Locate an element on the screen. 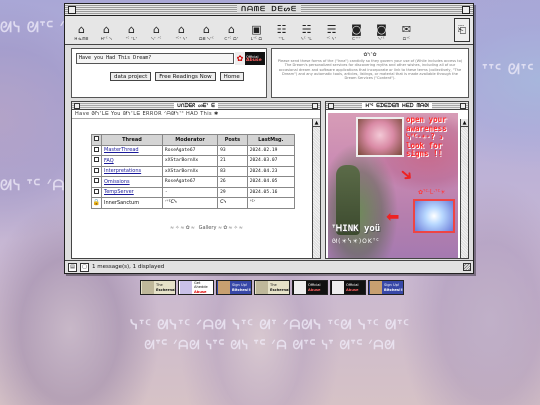  header-thread: Thread is located at coordinates (132, 140).